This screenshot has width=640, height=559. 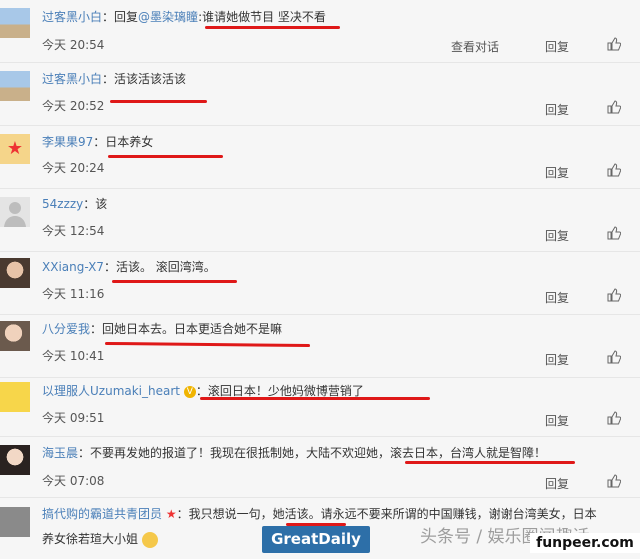 What do you see at coordinates (129, 142) in the screenshot?
I see `comment-text: 日本养女` at bounding box center [129, 142].